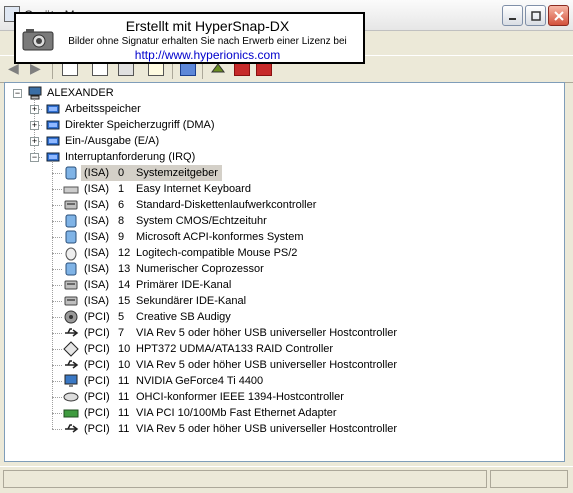 Image resolution: width=573 pixels, height=493 pixels. I want to click on irq-list-item: (PCI) 5 Creative SB Audigy, so click(158, 317).